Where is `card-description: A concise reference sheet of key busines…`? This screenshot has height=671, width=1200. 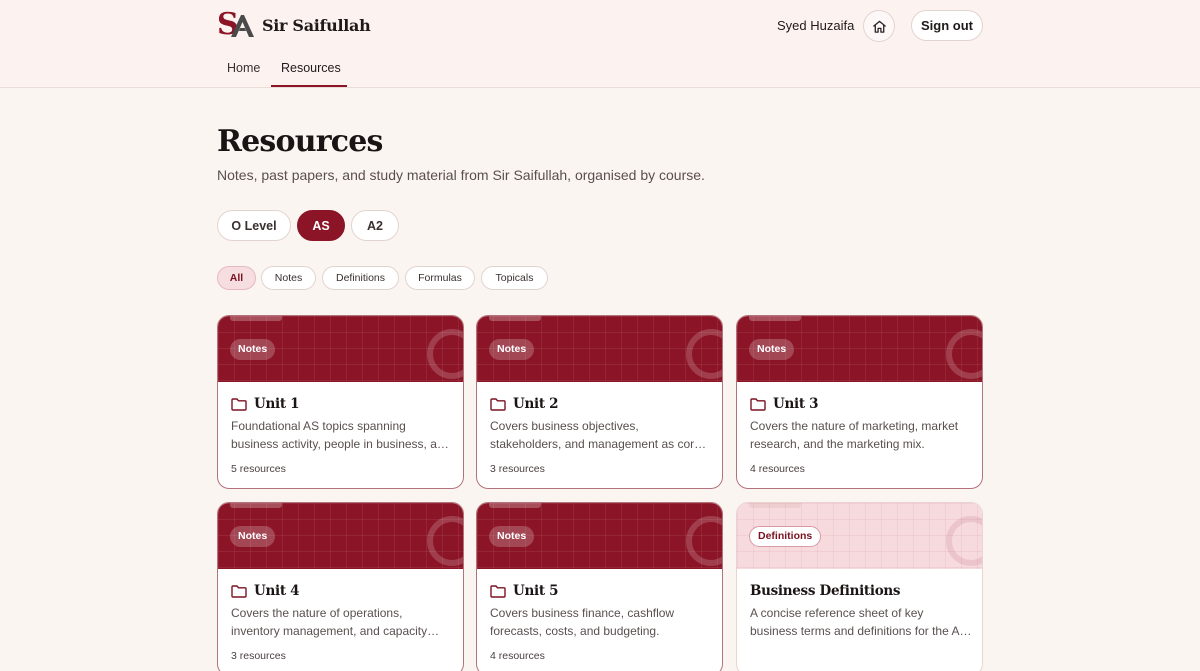
card-description: A concise reference sheet of key busines… is located at coordinates (859, 622).